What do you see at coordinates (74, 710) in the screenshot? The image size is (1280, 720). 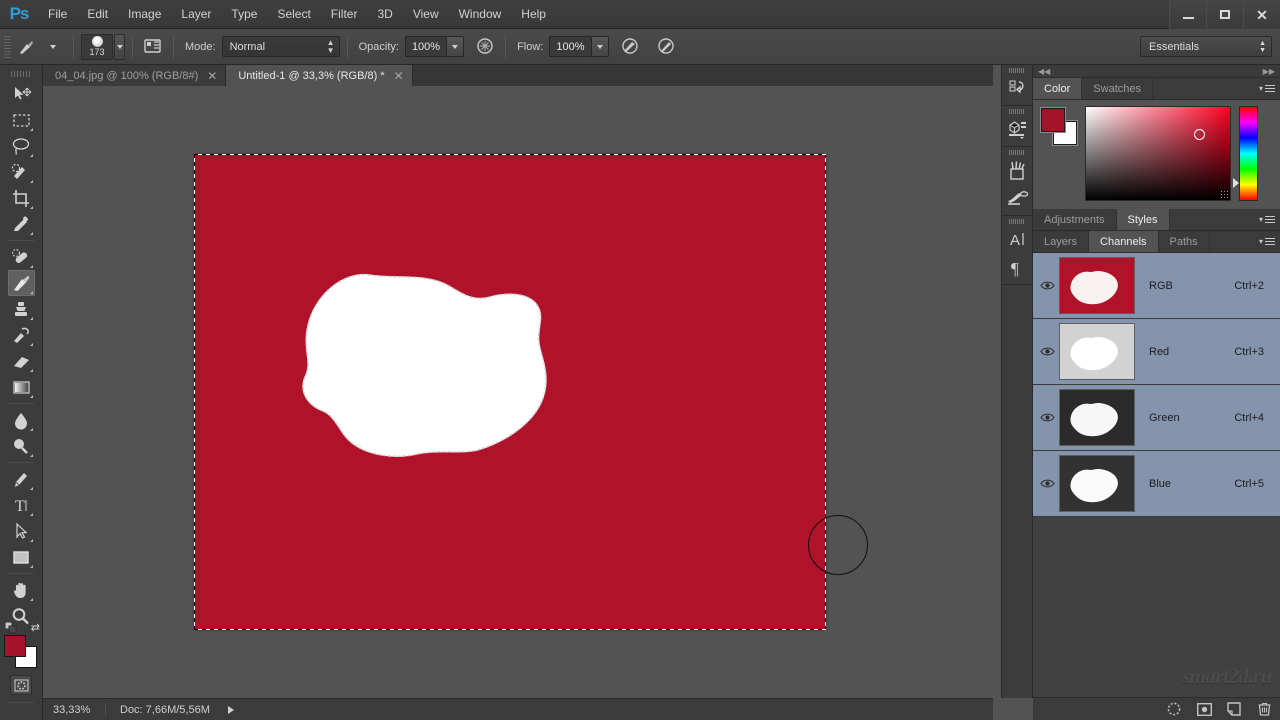 I see `zoom-level-field: 33,33%` at bounding box center [74, 710].